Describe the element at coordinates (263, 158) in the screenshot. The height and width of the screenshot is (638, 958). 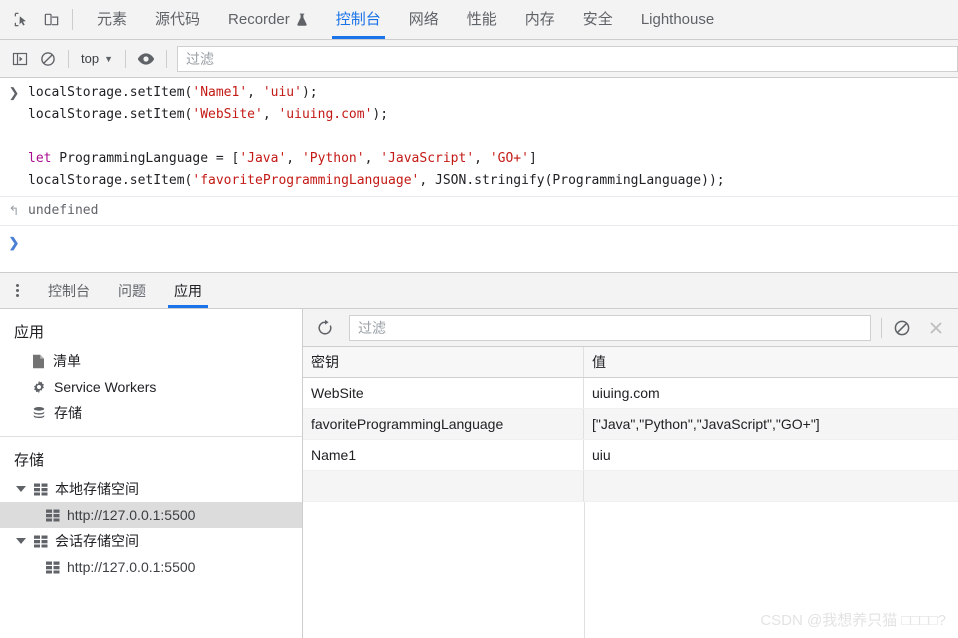
I see `code-token: 'Java'` at that location.